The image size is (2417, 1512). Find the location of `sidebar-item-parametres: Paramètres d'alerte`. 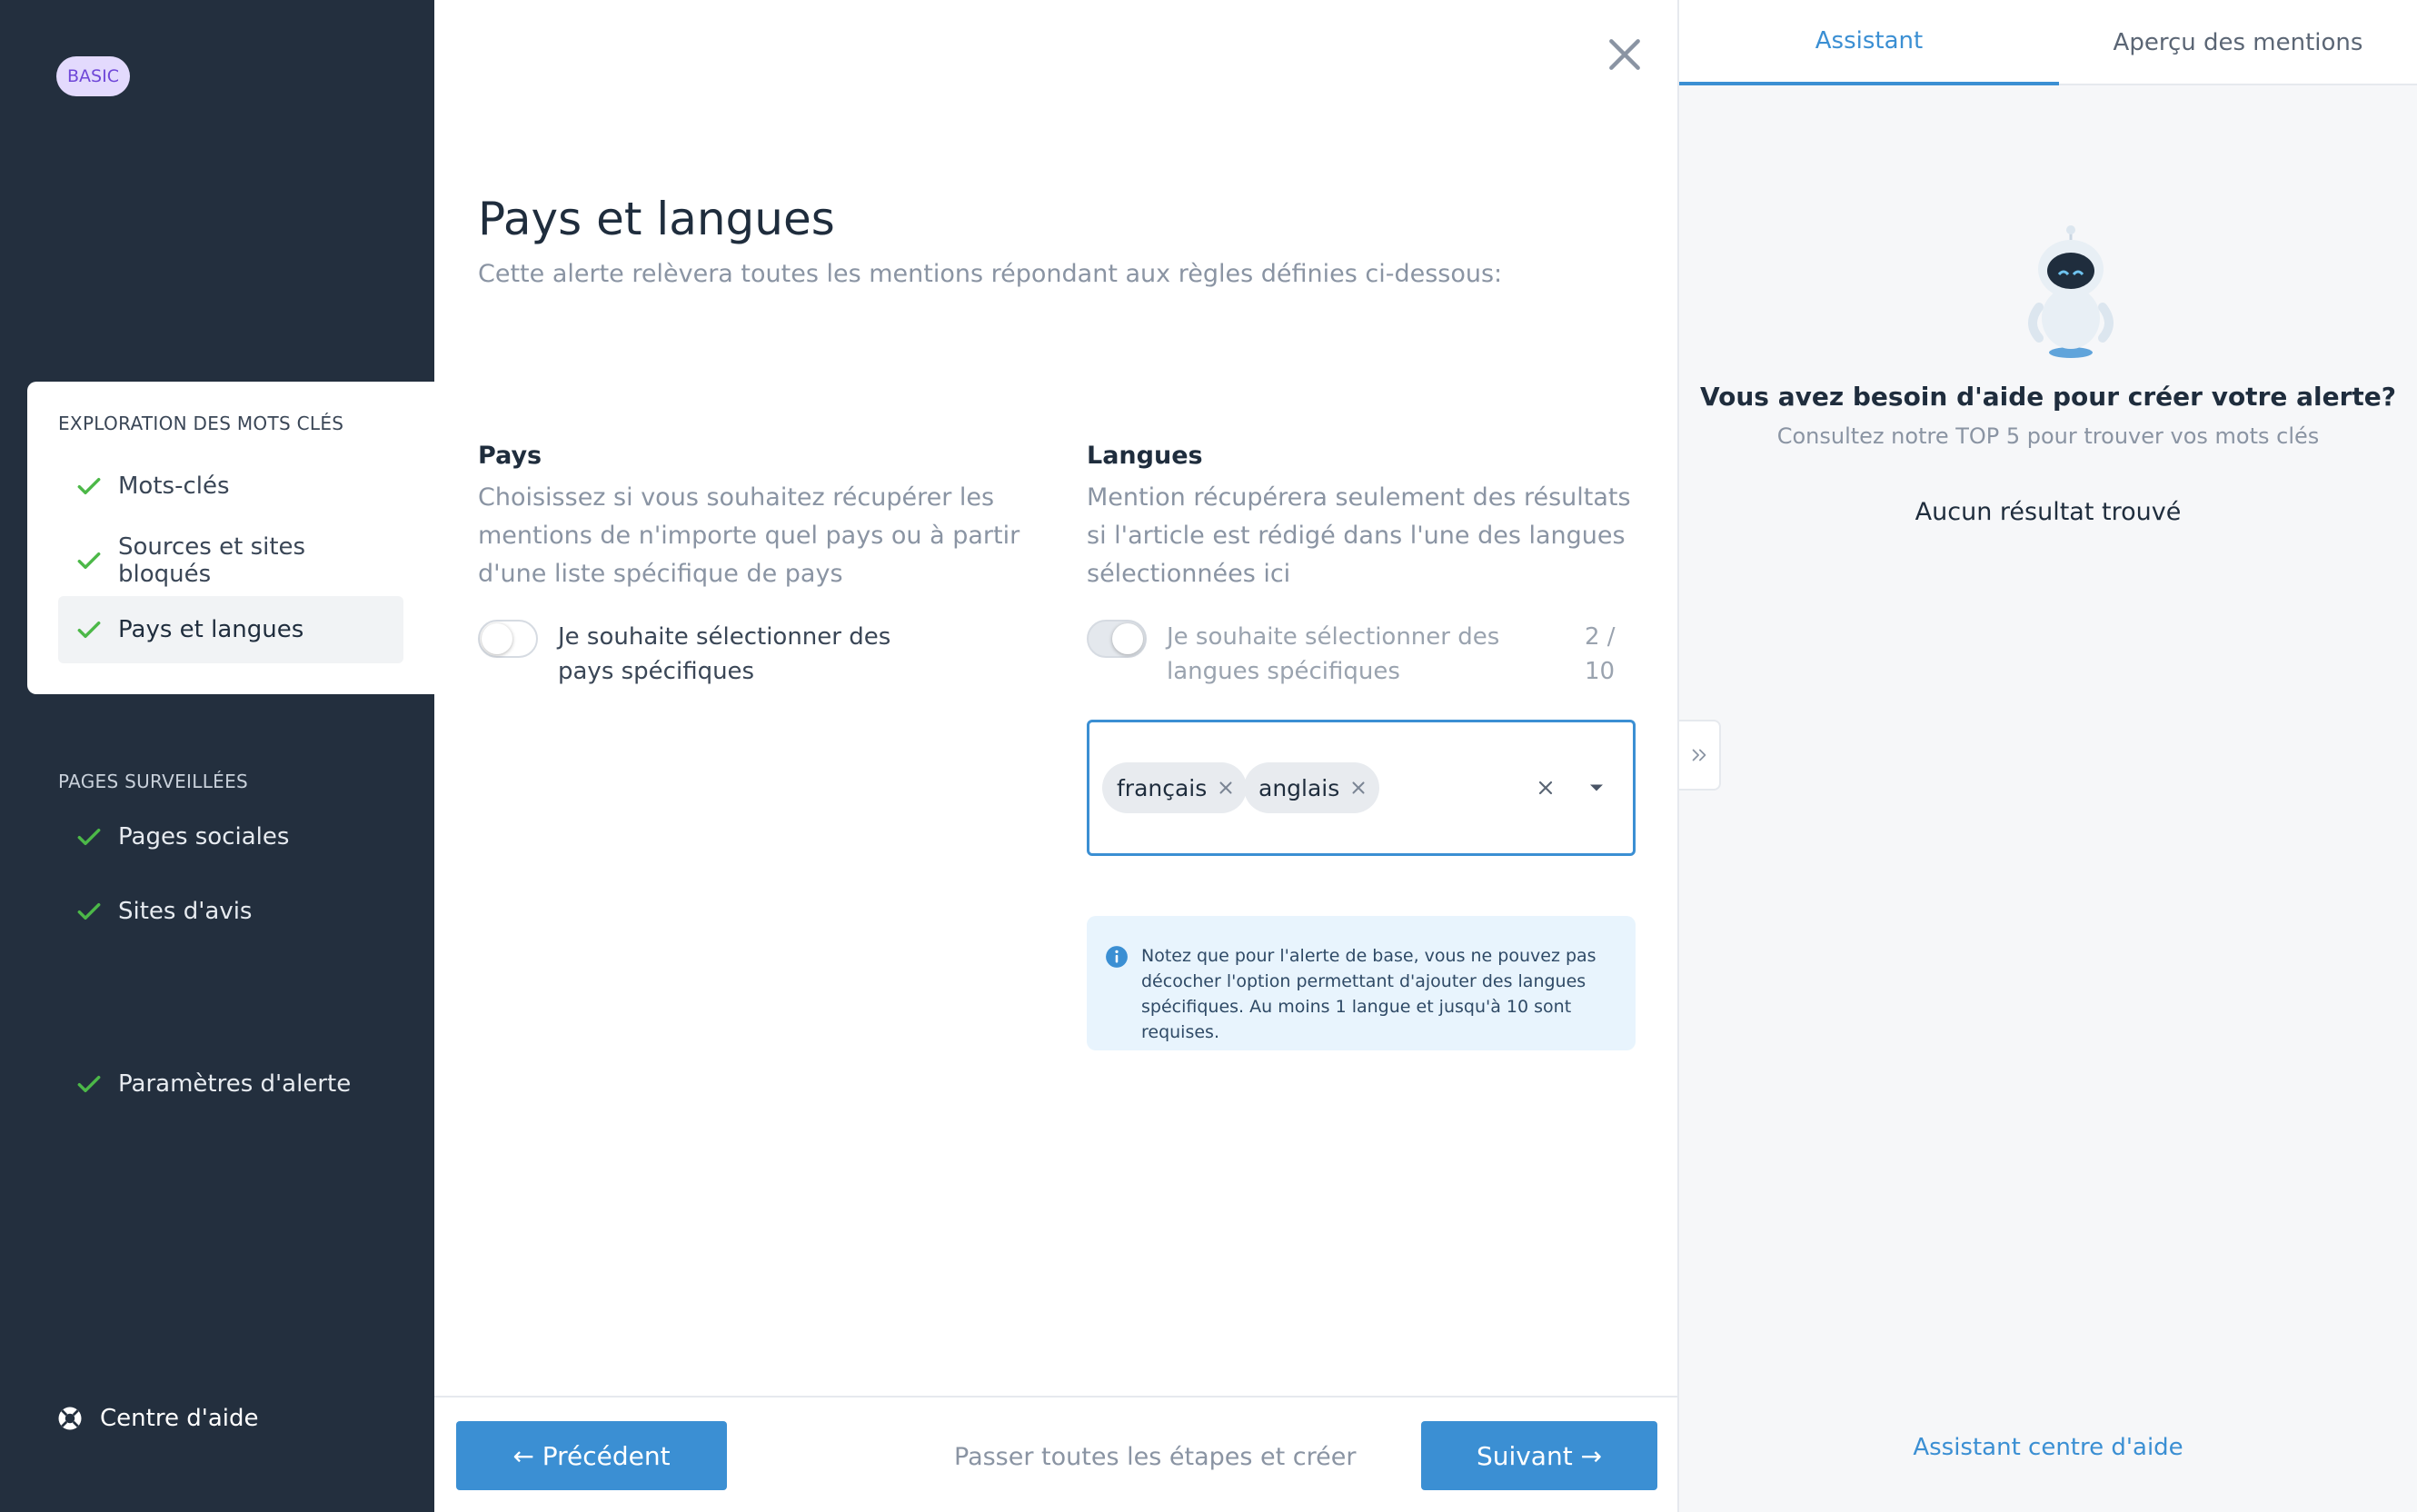

sidebar-item-parametres: Paramètres d'alerte is located at coordinates (204, 1084).